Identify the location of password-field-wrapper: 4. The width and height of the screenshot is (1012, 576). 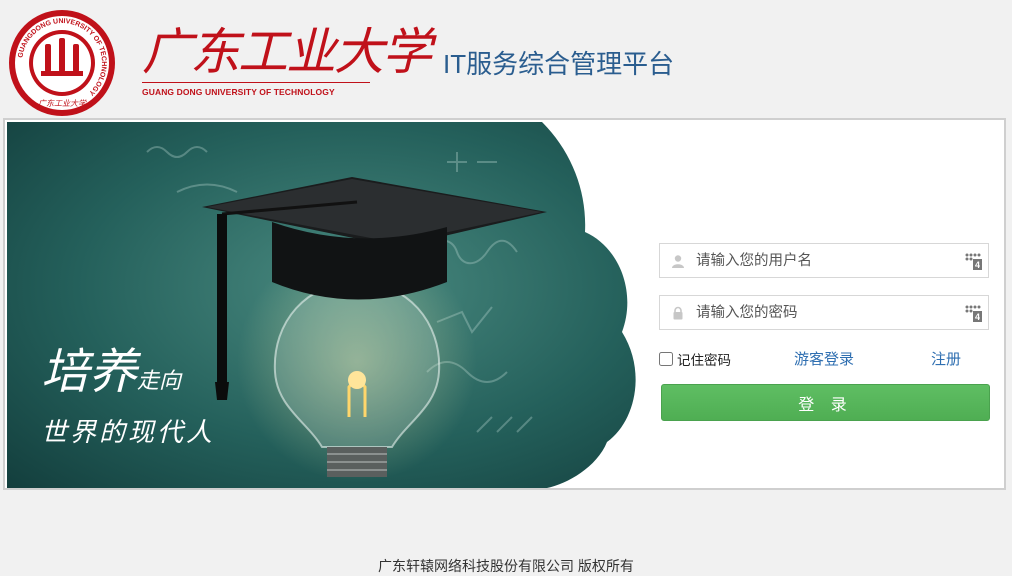
(824, 312).